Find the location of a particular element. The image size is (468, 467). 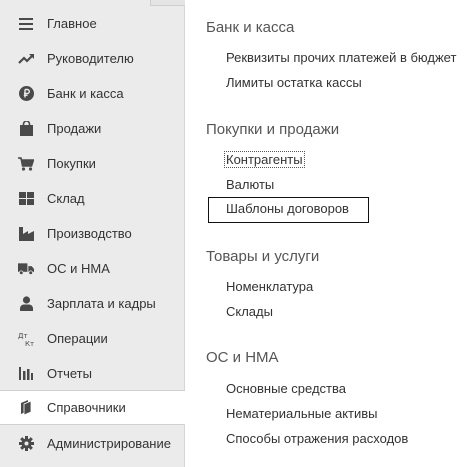

link-cash-limits: Лимиты остатка кассы is located at coordinates (294, 82).